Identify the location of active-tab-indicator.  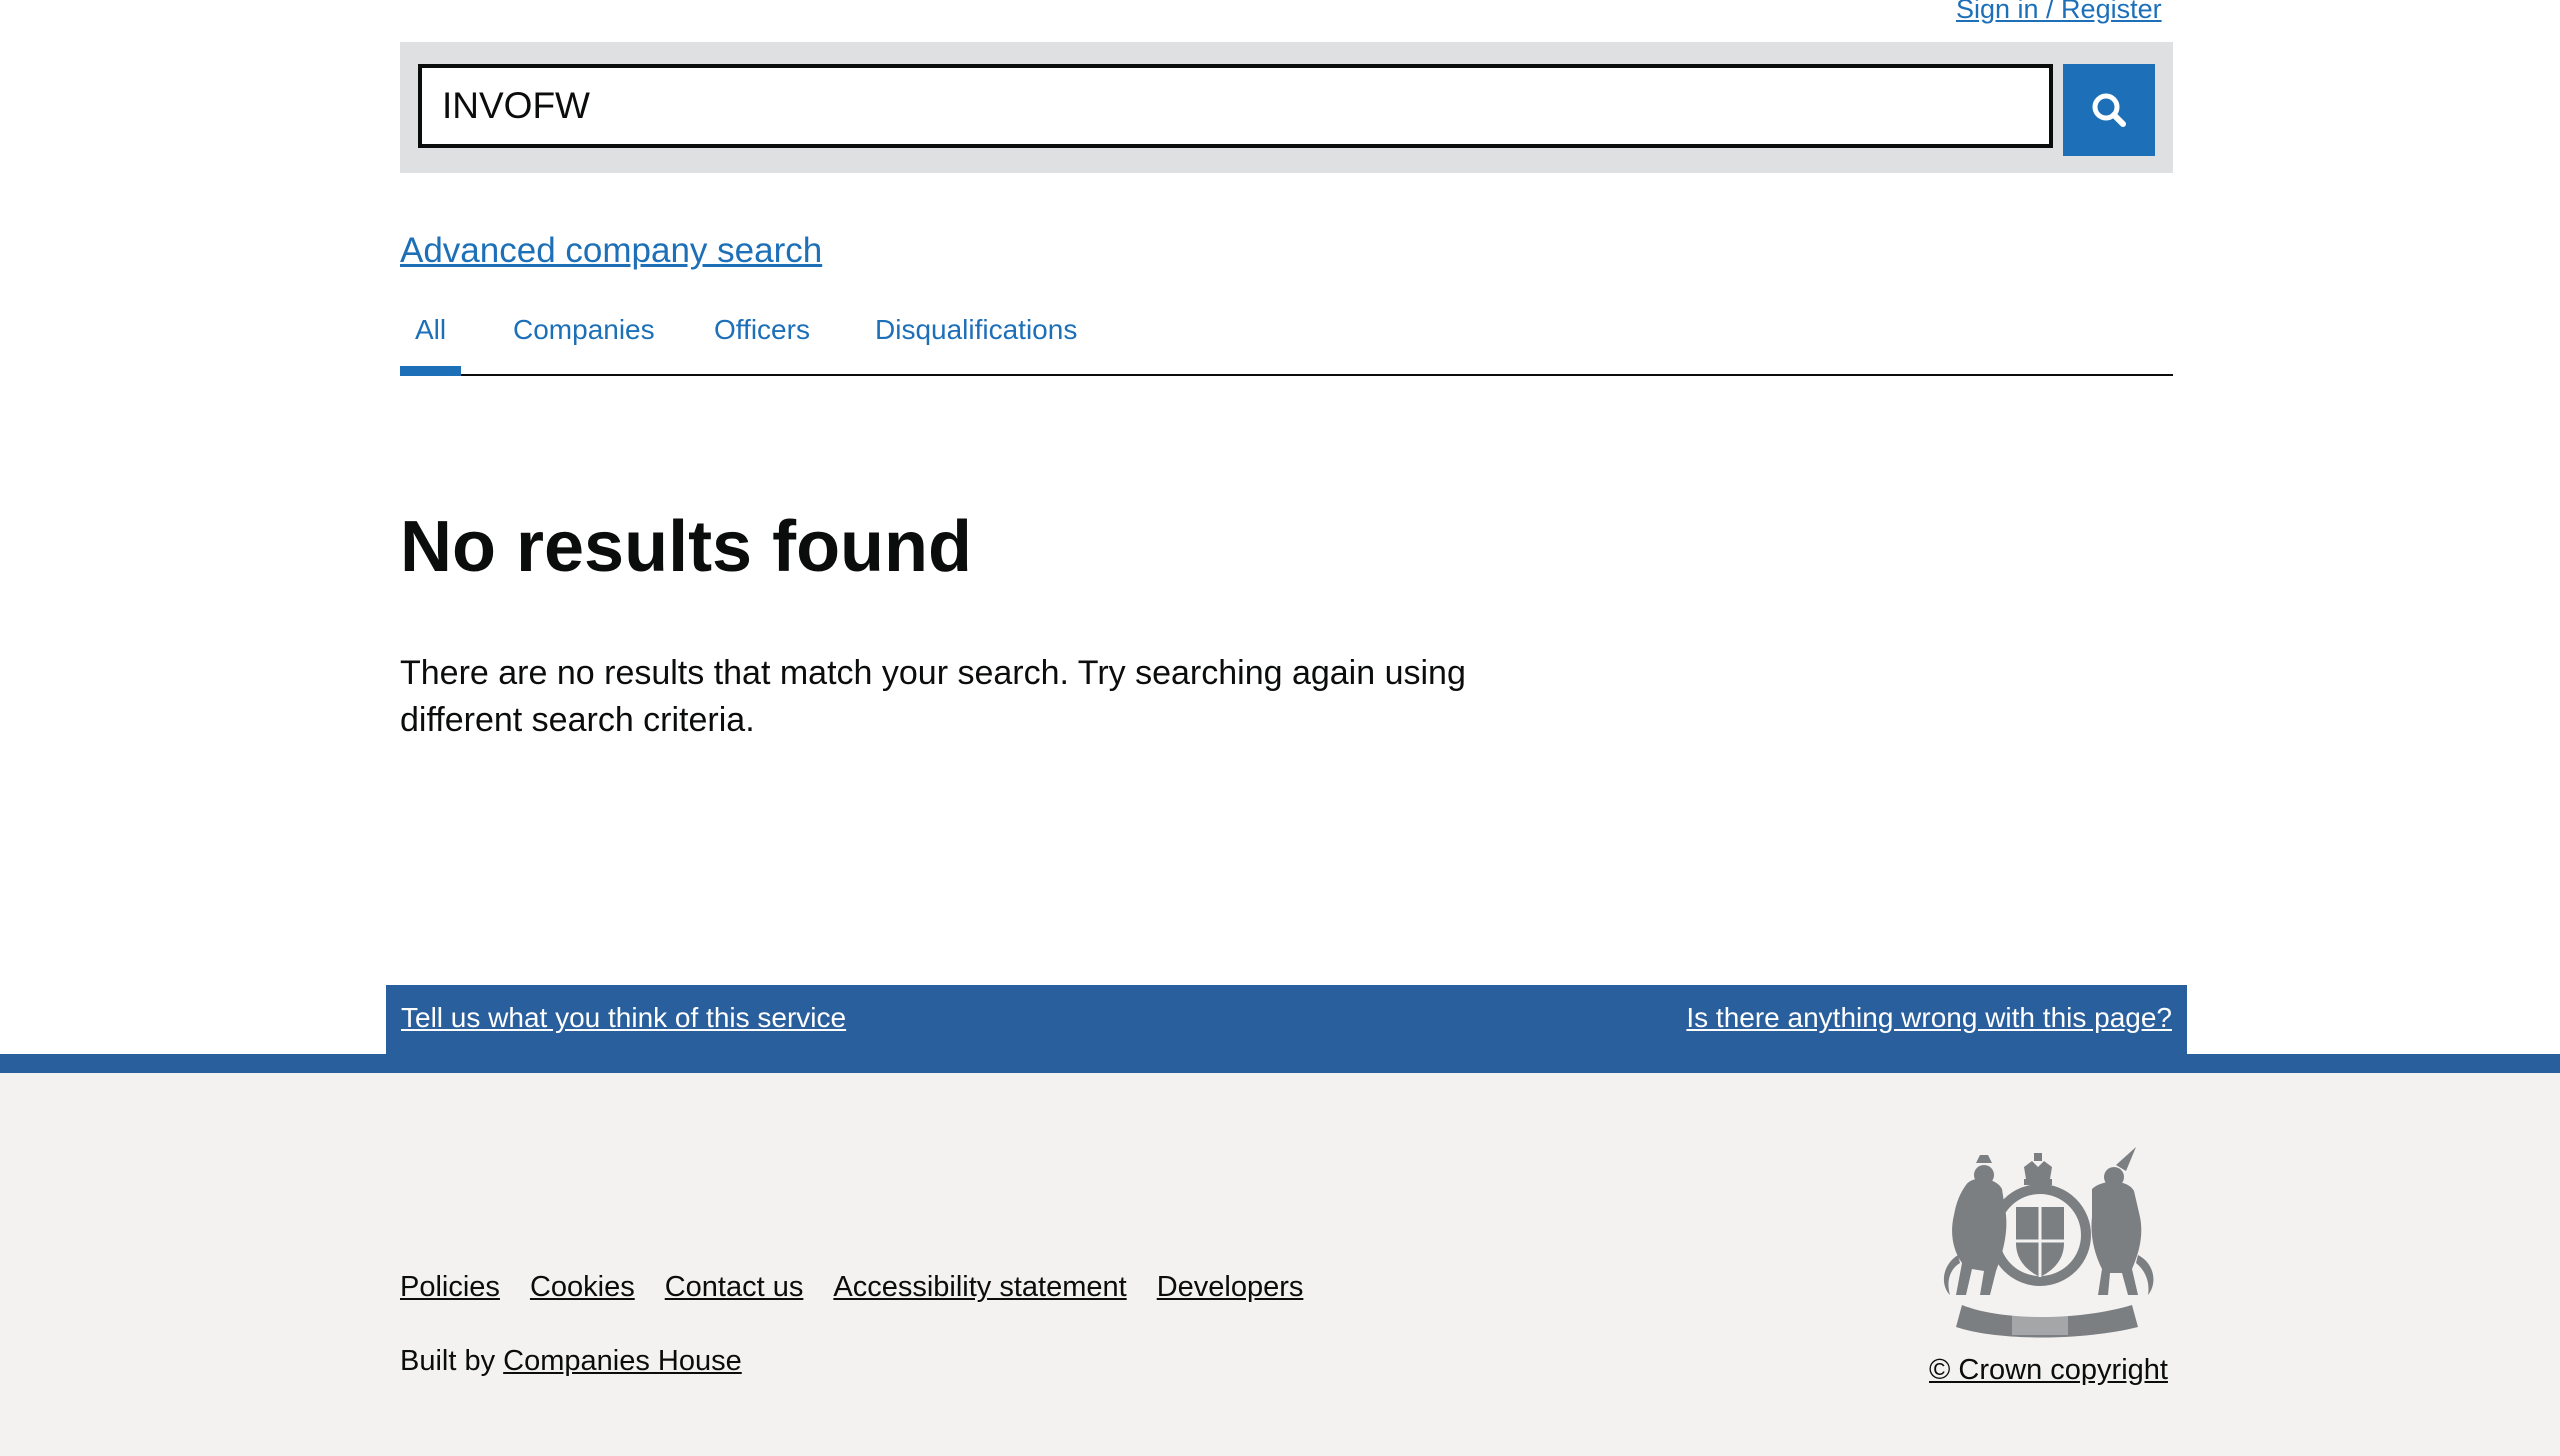
(430, 371).